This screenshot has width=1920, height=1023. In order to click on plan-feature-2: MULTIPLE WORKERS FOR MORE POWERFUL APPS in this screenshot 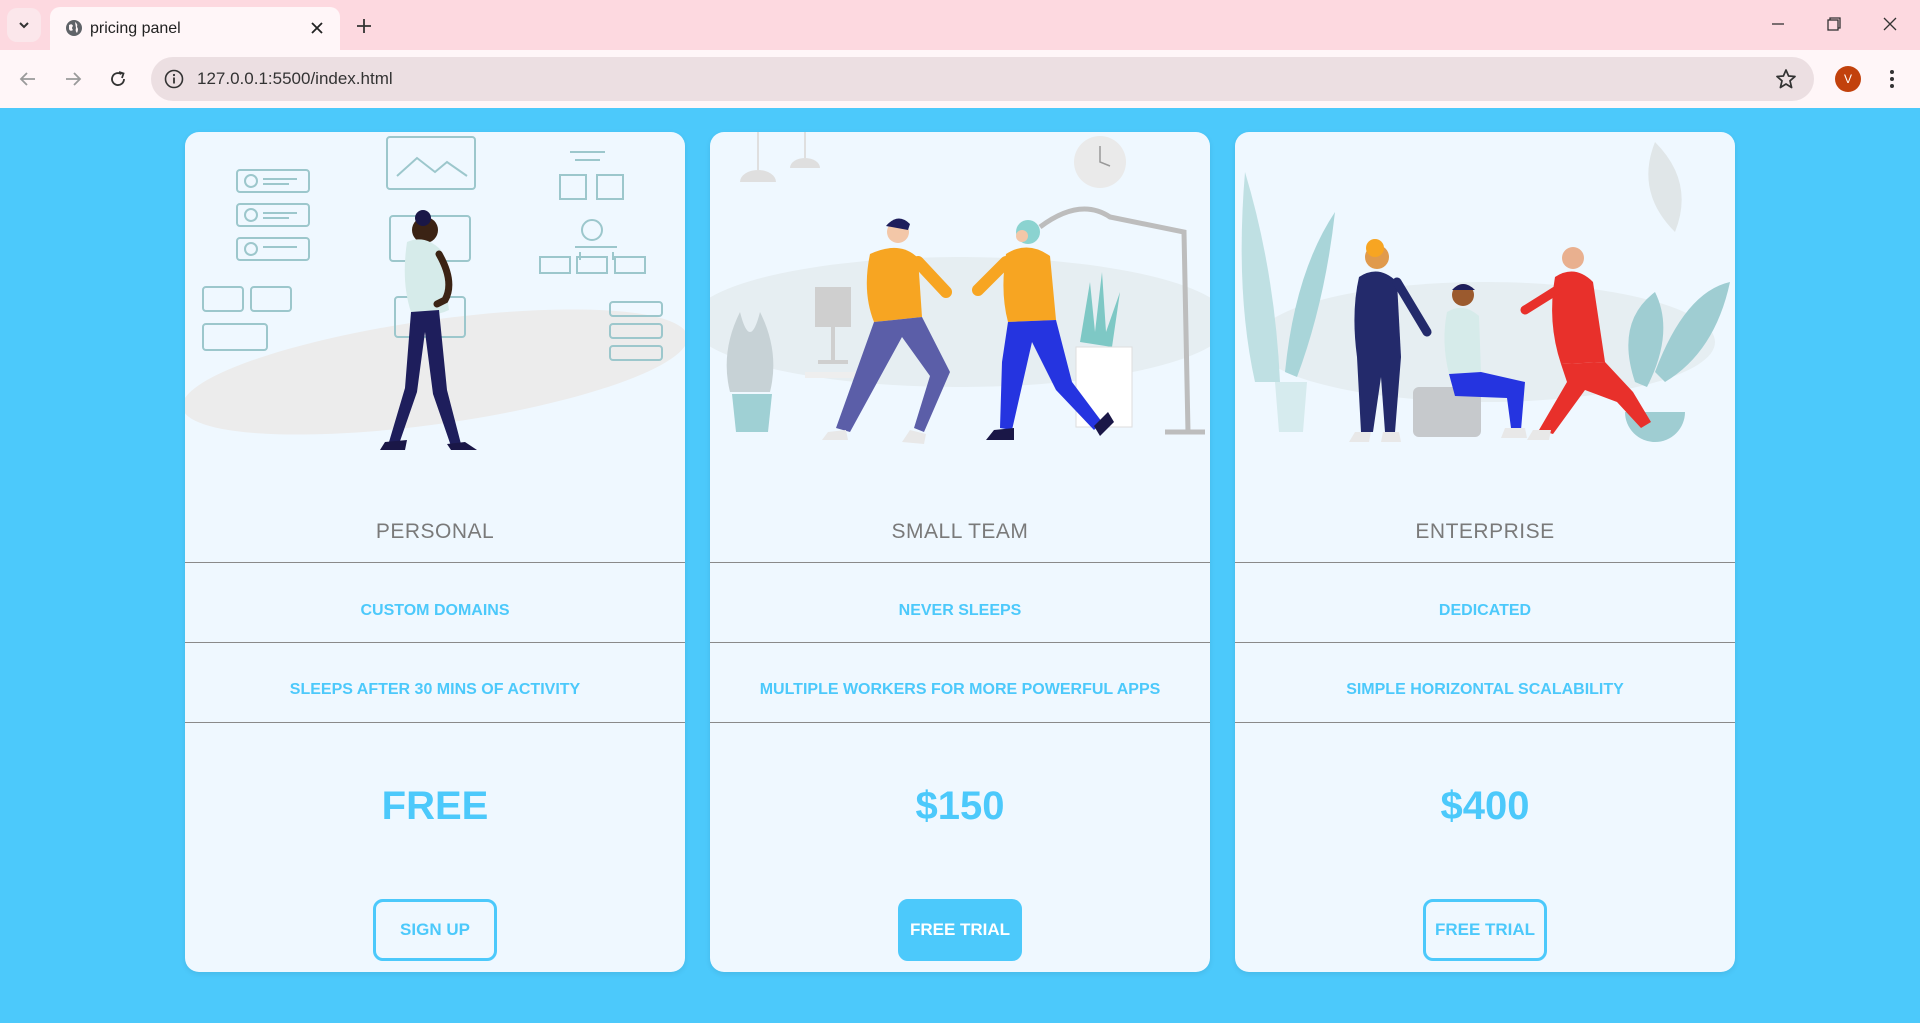, I will do `click(960, 689)`.